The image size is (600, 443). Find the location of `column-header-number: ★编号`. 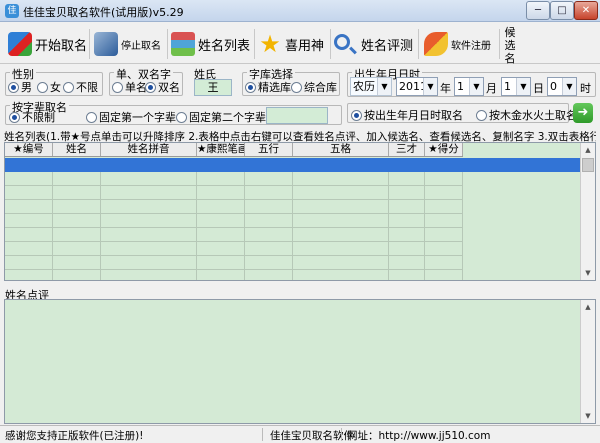

column-header-number: ★编号 is located at coordinates (29, 149).